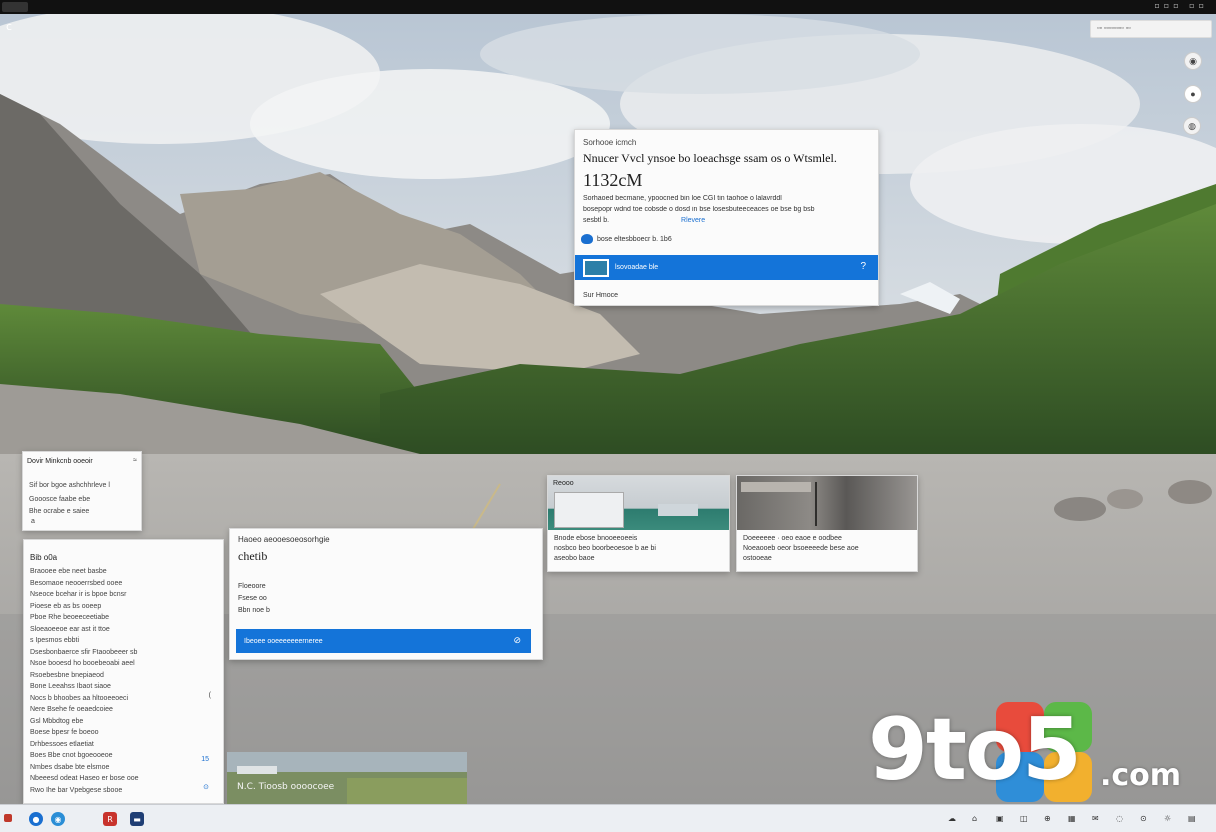 The image size is (1216, 832). I want to click on globe-icon: ◍, so click(1192, 126).